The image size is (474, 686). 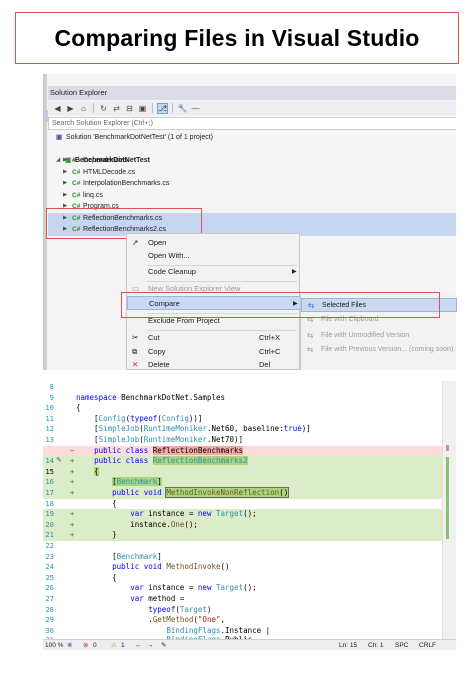 I want to click on line-number: 12, so click(x=49, y=429).